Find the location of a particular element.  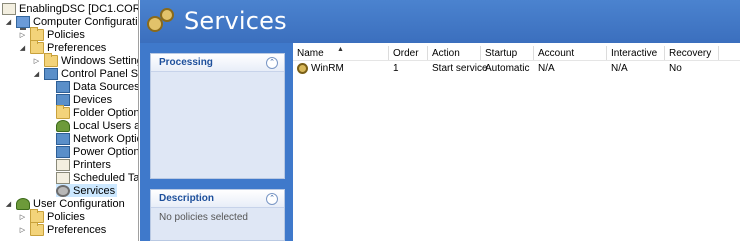

tree-power-options: Power Options is located at coordinates (97, 151).